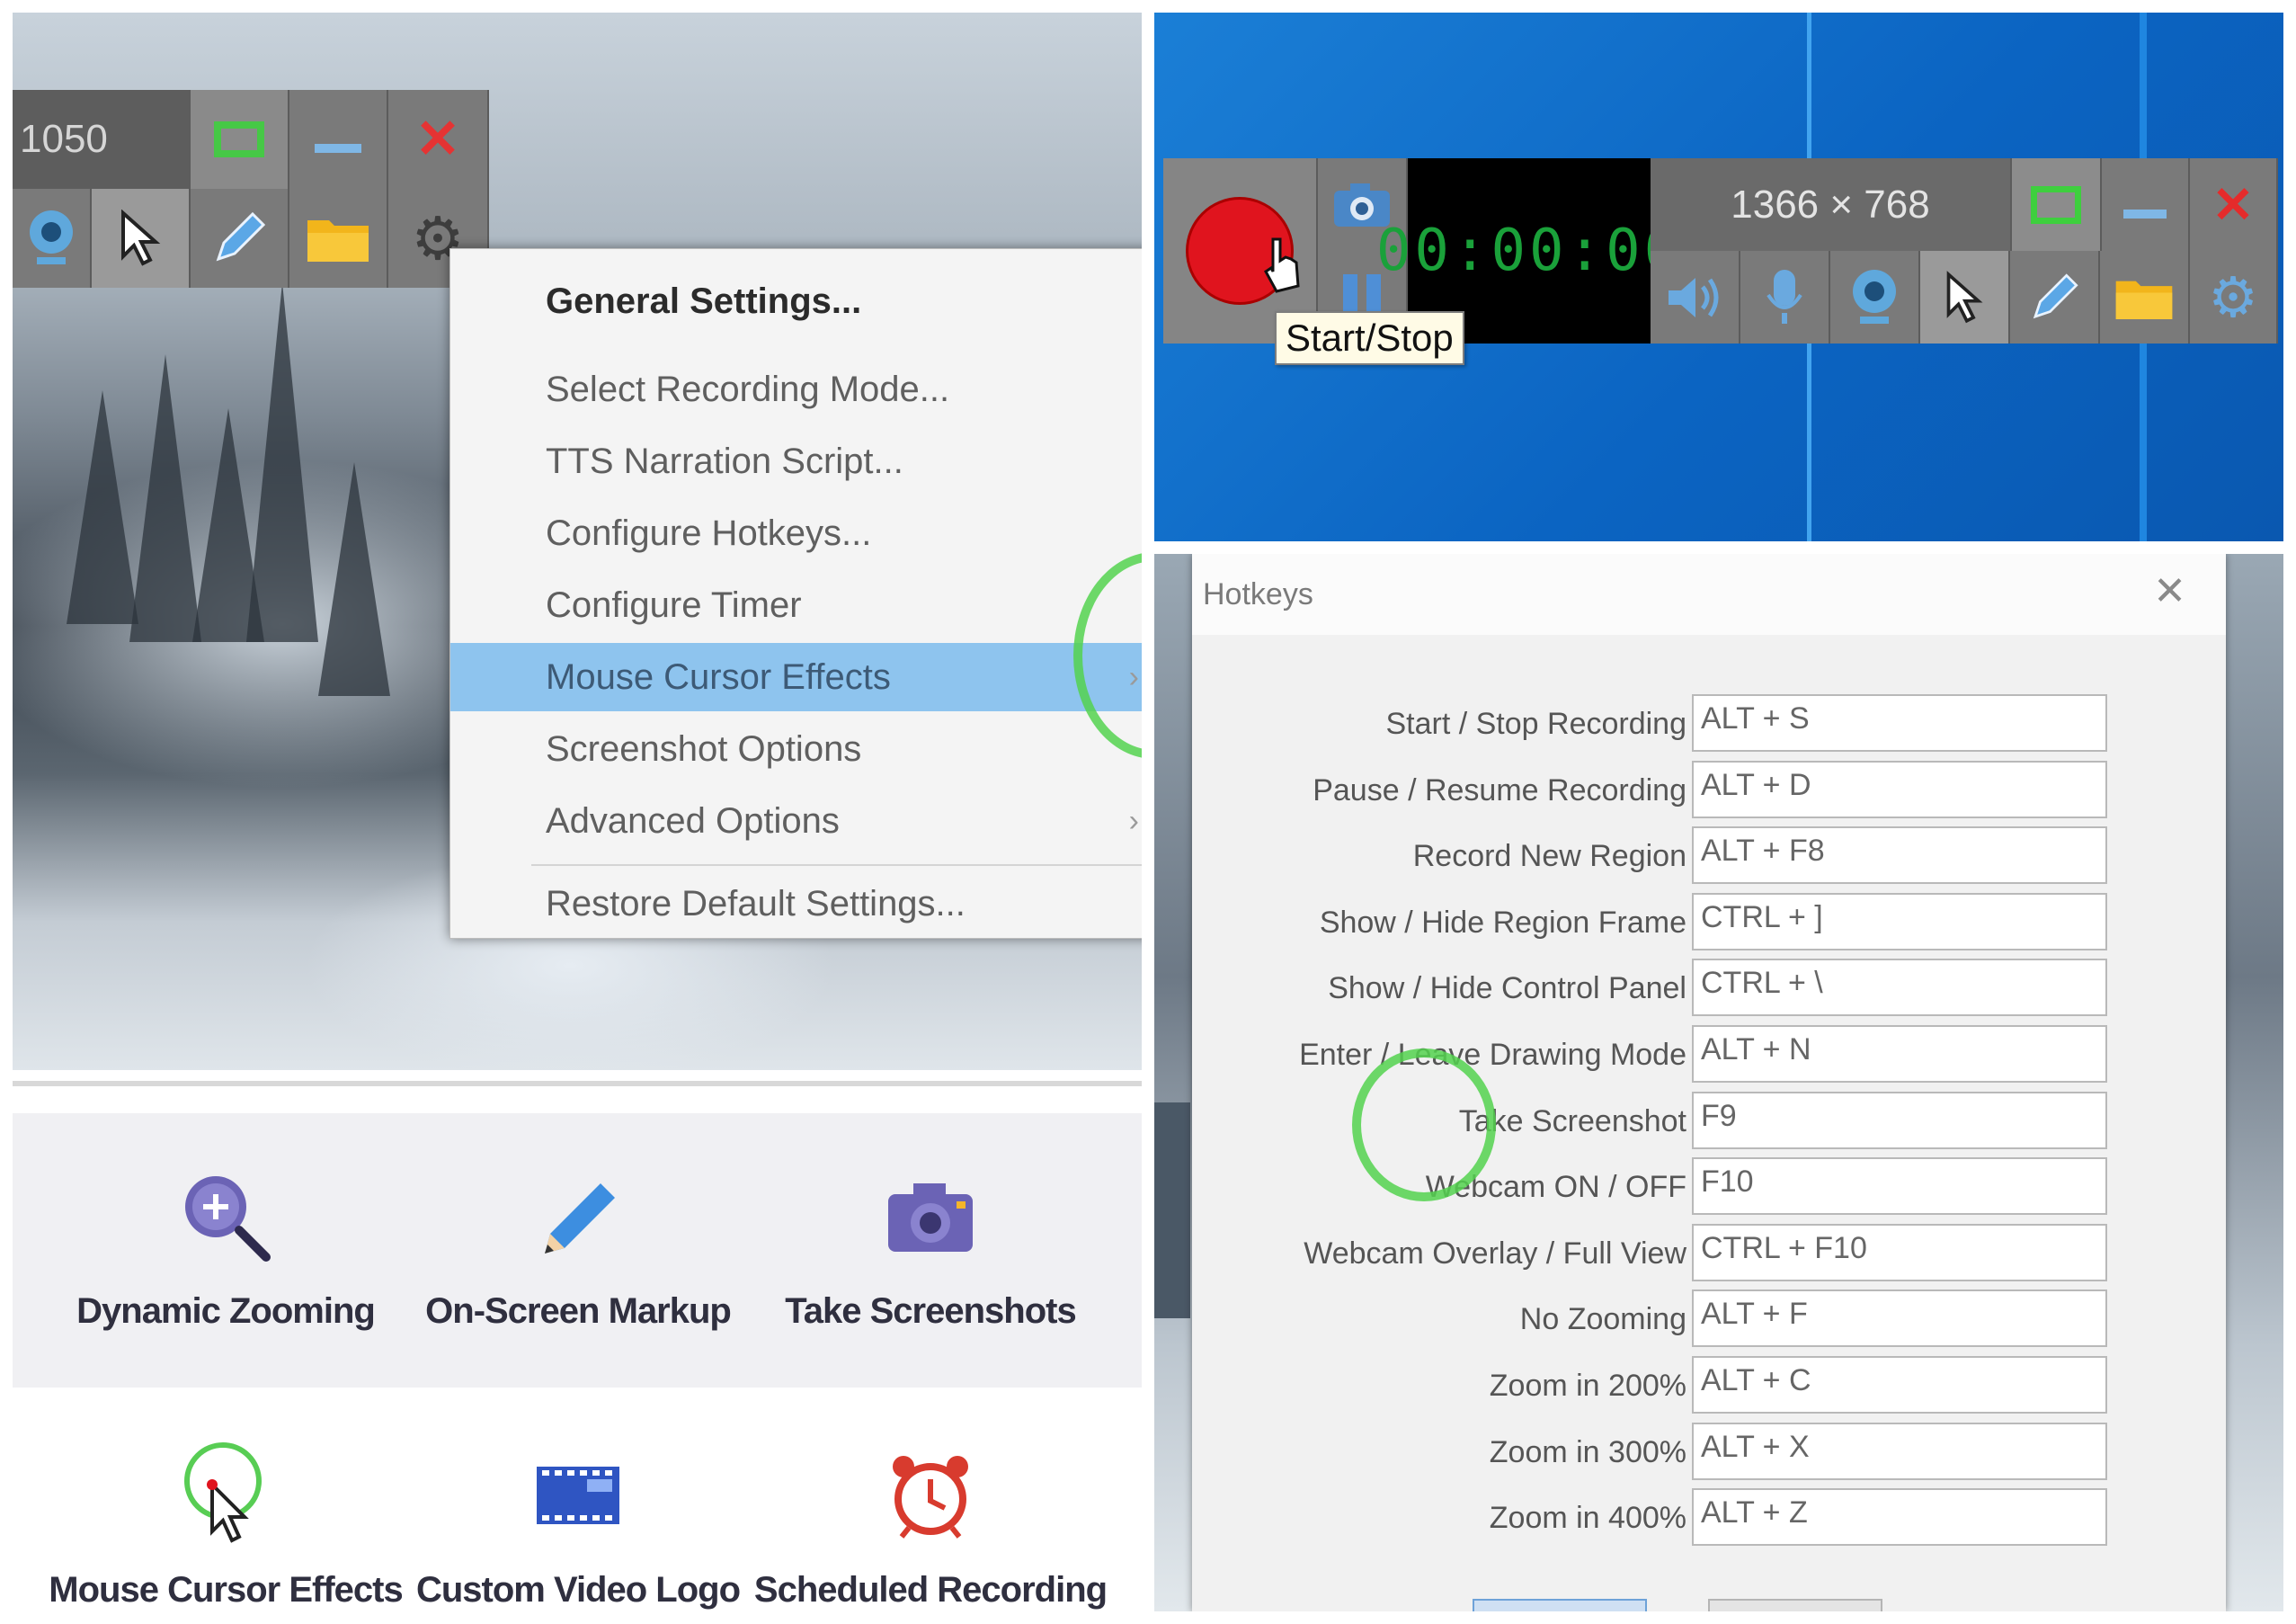 This screenshot has width=2296, height=1624. Describe the element at coordinates (693, 820) in the screenshot. I see `menu-item-label: Advanced Options` at that location.